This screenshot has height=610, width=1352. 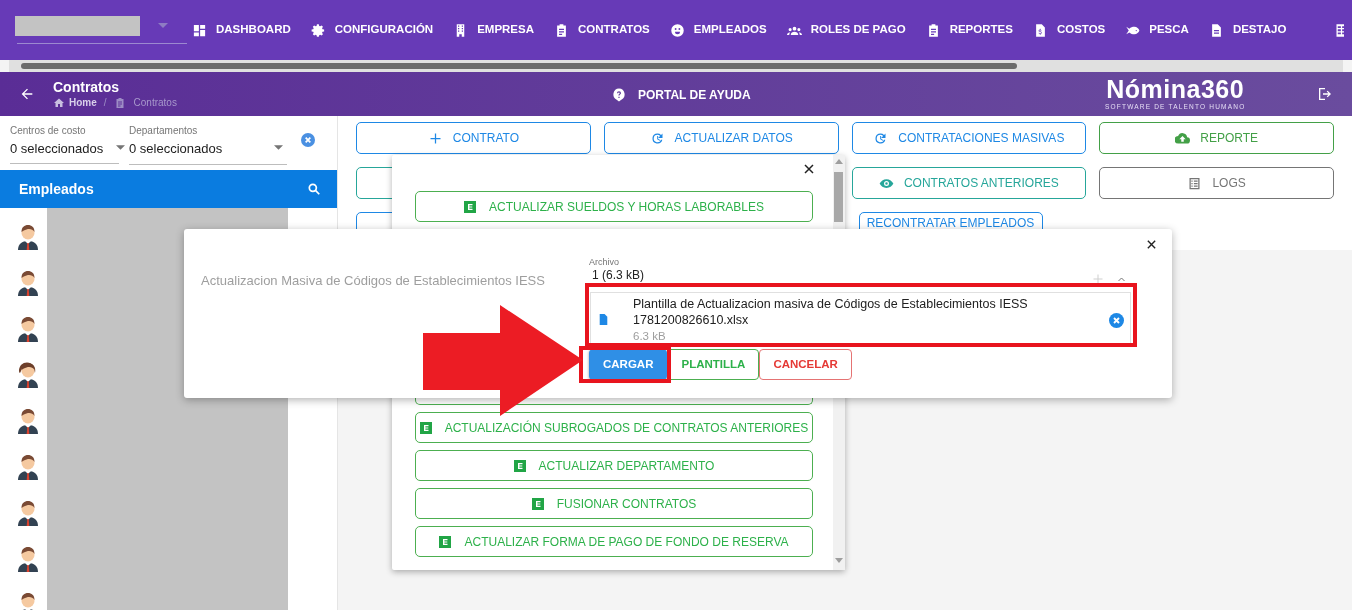 What do you see at coordinates (618, 275) in the screenshot?
I see `file-count: 1 (6.3 kB)` at bounding box center [618, 275].